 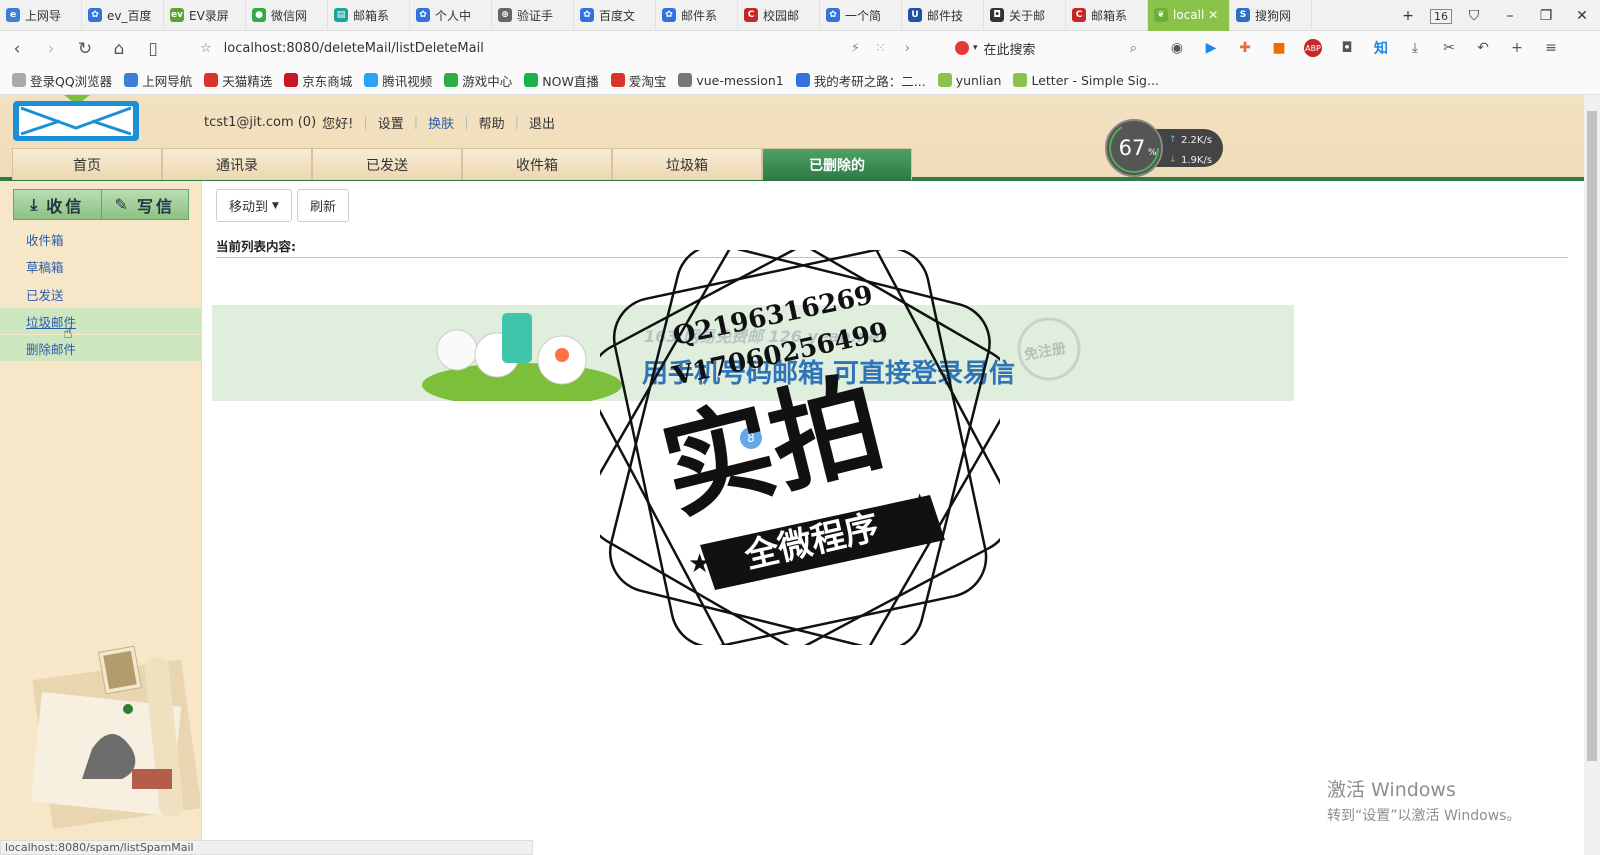 I want to click on logout-link: 退出, so click(x=542, y=122).